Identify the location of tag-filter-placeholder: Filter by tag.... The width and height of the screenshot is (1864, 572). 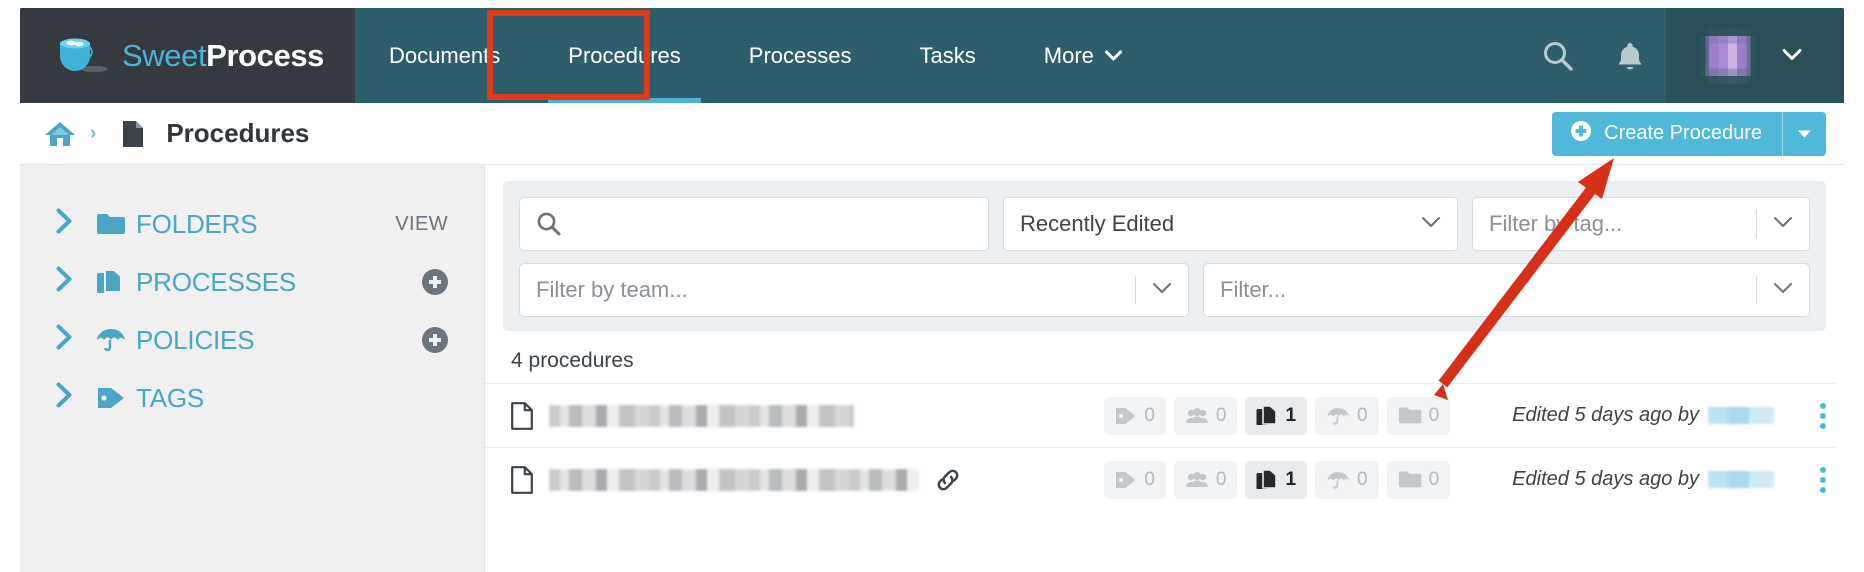
(1556, 223).